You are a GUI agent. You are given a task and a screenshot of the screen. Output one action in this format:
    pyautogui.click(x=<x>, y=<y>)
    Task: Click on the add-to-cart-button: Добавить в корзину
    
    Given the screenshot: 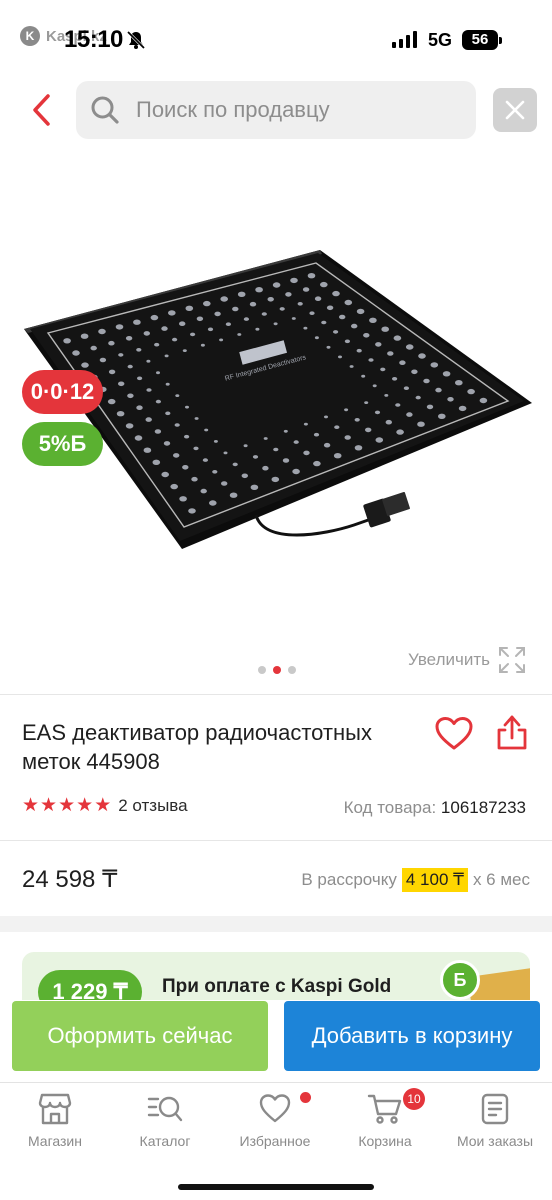 What is the action you would take?
    pyautogui.click(x=412, y=1036)
    